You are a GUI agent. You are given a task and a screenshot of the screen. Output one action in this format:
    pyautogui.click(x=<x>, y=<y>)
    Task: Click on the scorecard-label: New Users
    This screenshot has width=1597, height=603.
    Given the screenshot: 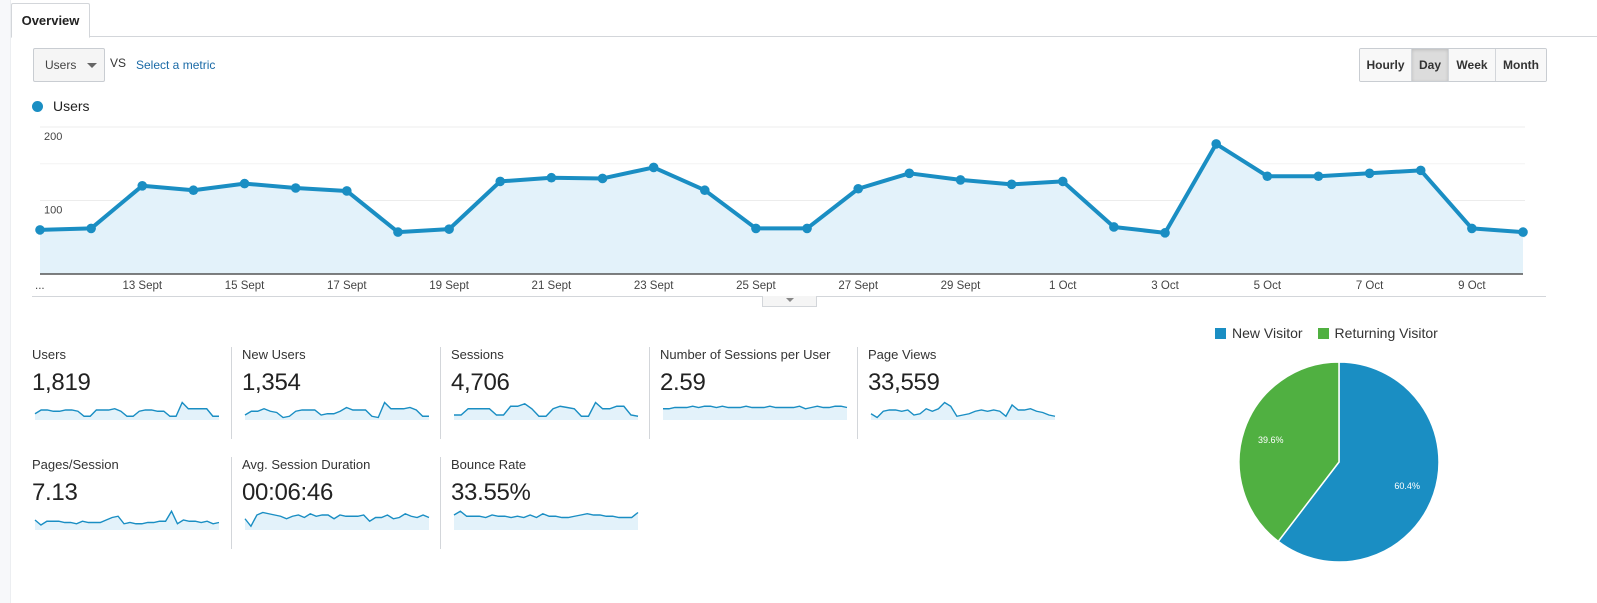 What is the action you would take?
    pyautogui.click(x=274, y=354)
    